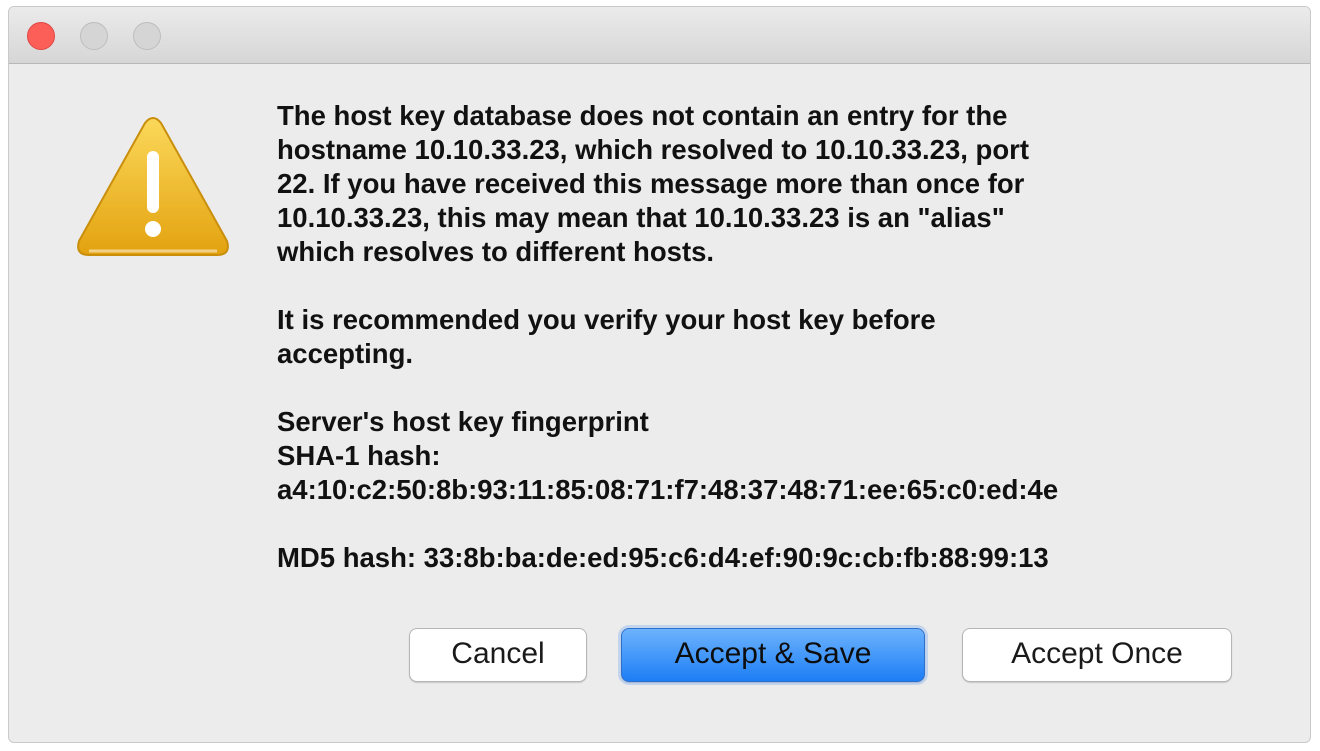 The height and width of the screenshot is (751, 1320). Describe the element at coordinates (659, 35) in the screenshot. I see `title-bar` at that location.